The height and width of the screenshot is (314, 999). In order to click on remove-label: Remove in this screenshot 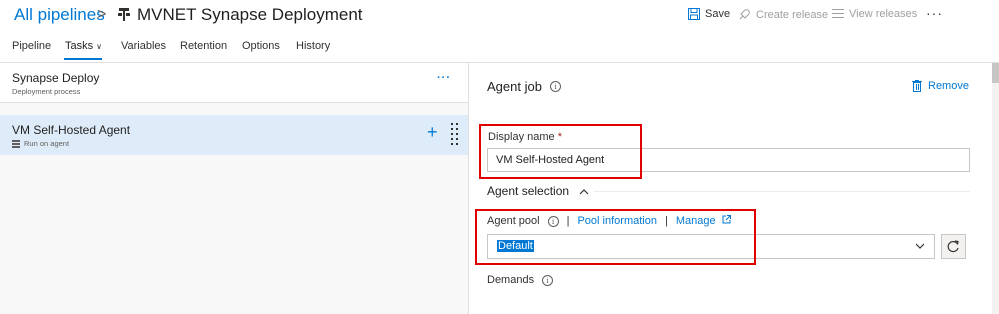, I will do `click(948, 86)`.